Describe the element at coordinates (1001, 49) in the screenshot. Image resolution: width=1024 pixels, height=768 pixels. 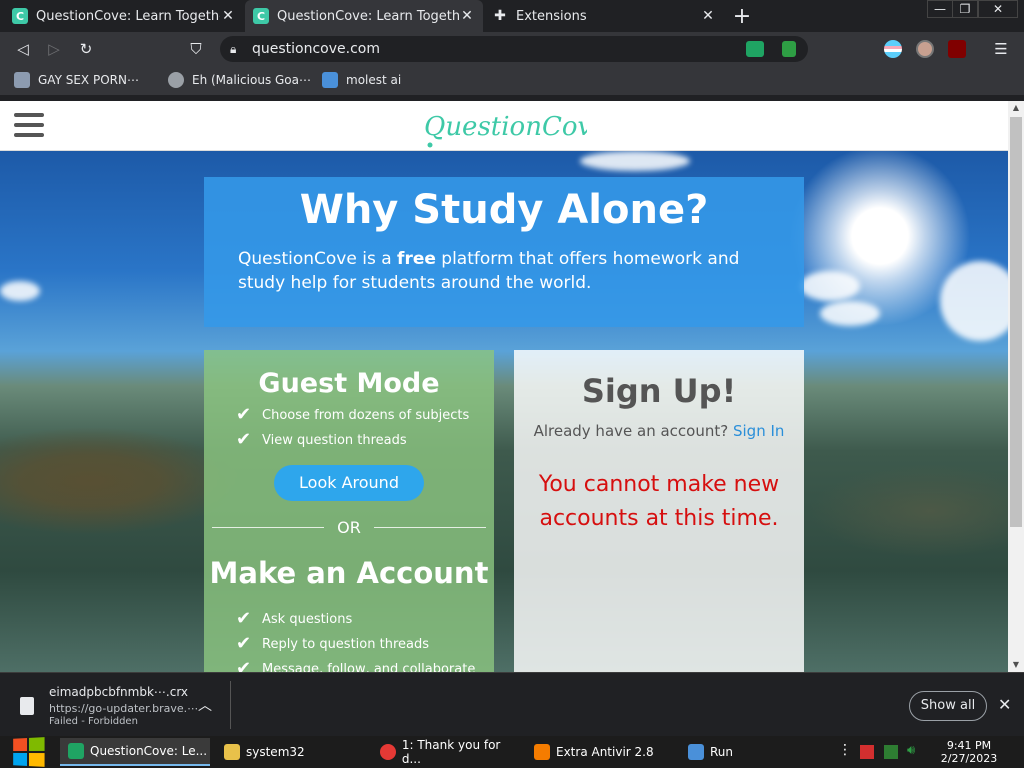
I see `menu-icon: ☰` at that location.